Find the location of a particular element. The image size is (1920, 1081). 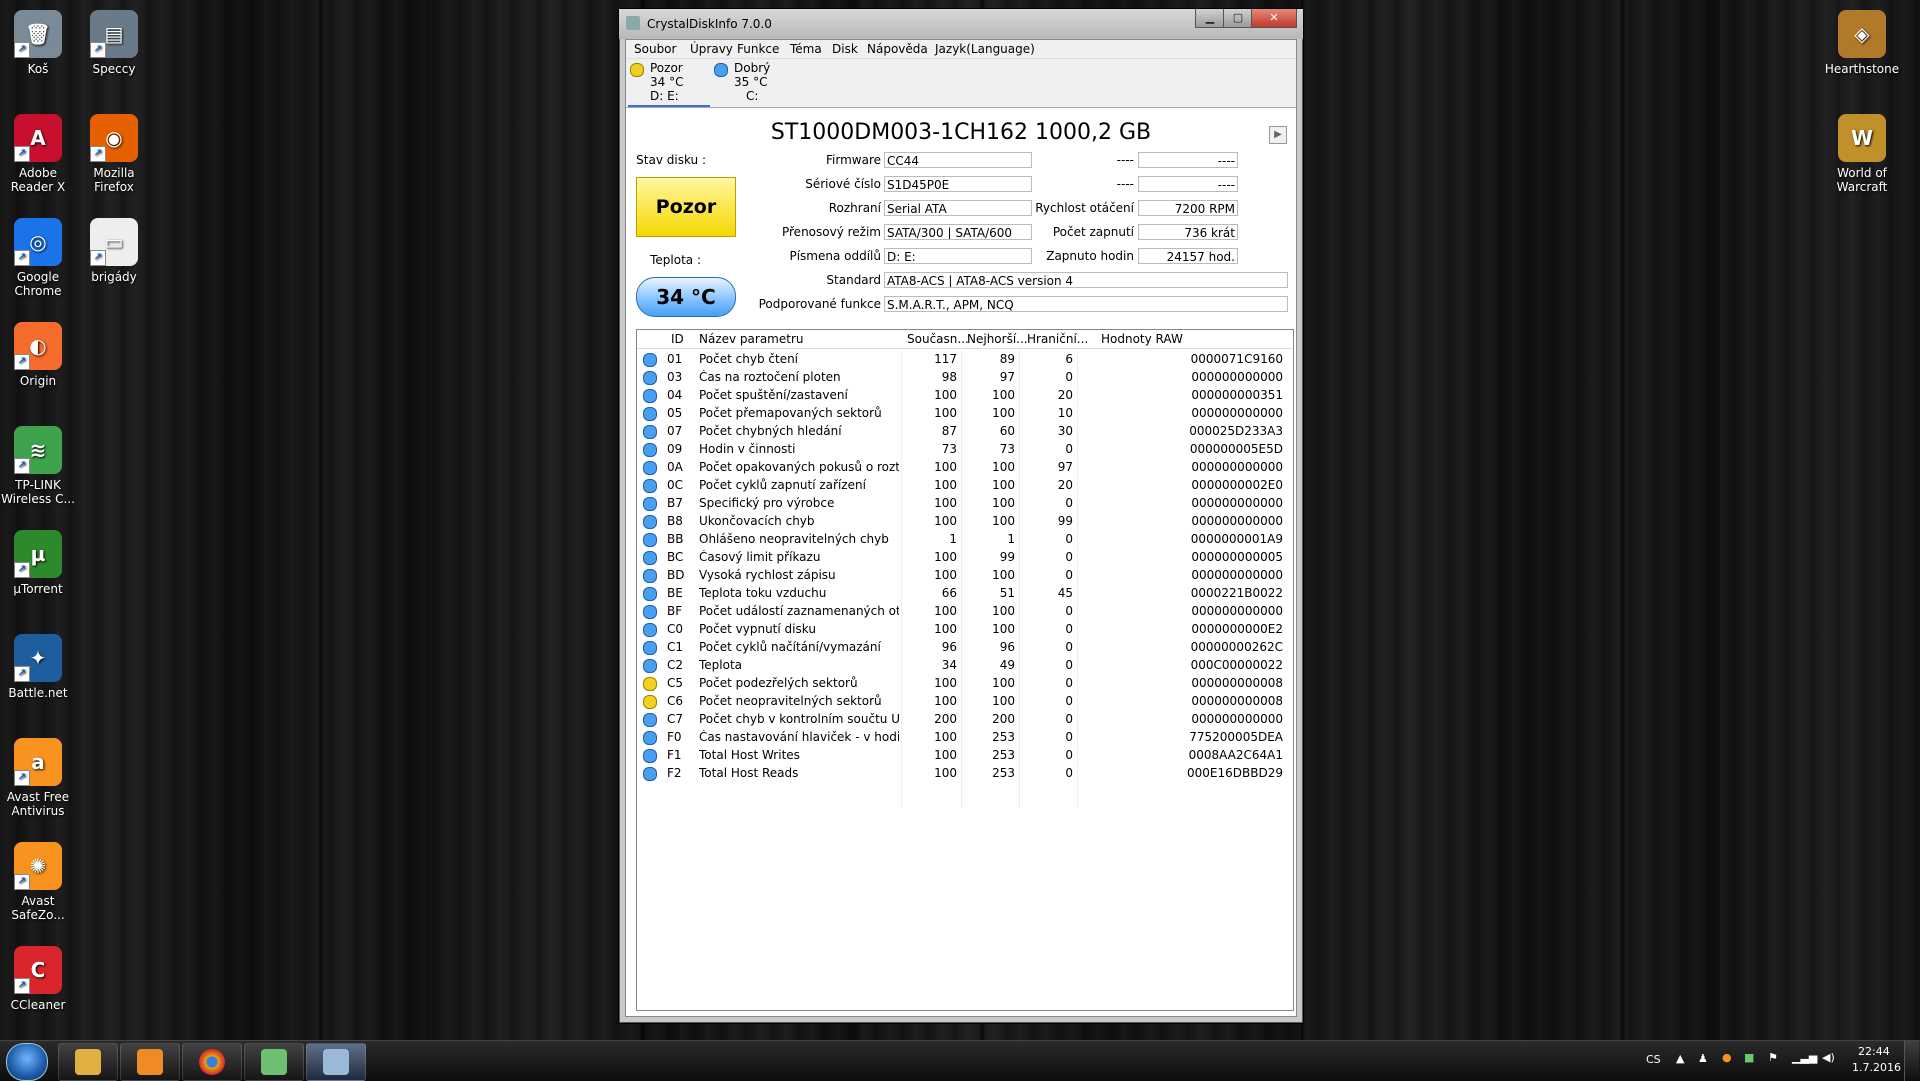

disk-1-temp: 34 °C is located at coordinates (667, 82).